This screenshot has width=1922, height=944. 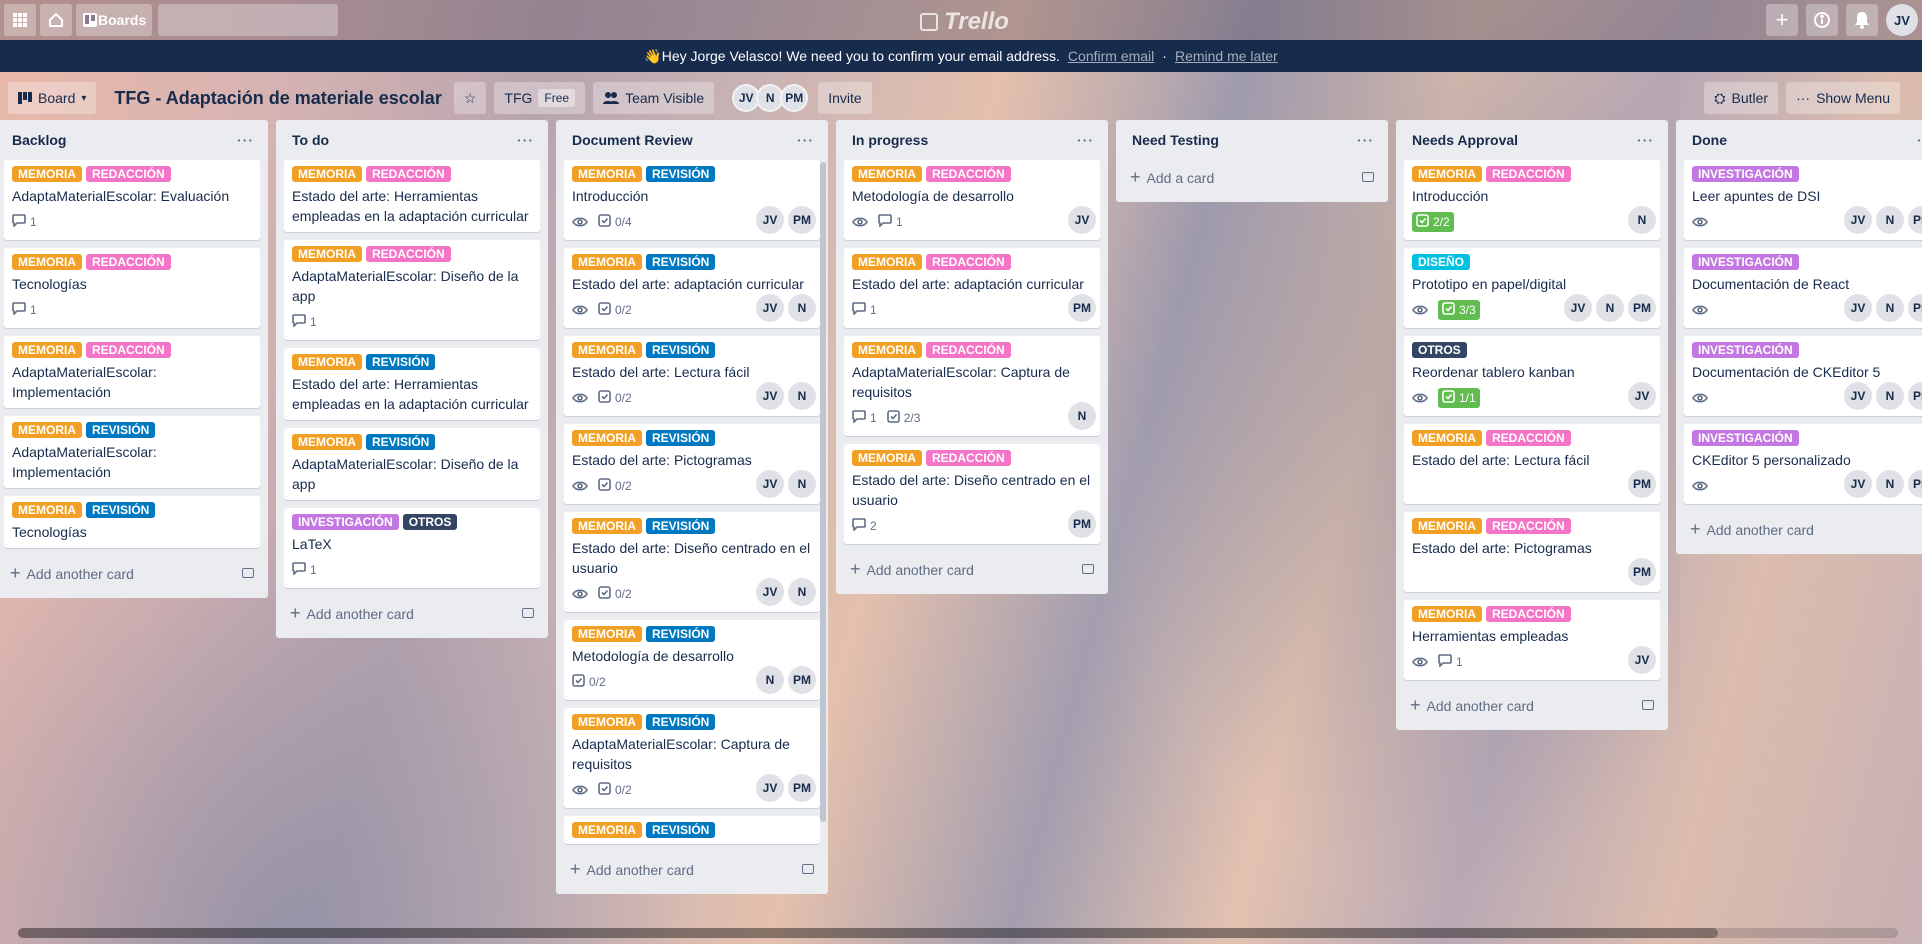 I want to click on list-header: Document Review ···, so click(x=692, y=140).